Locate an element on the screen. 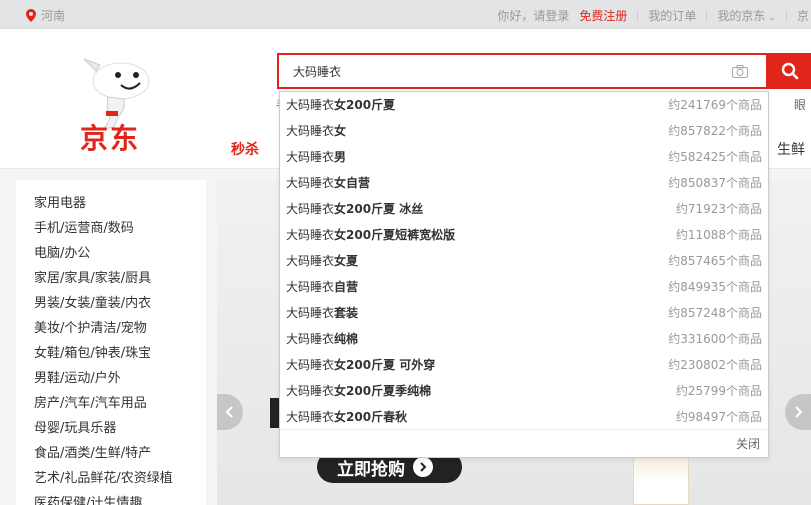 This screenshot has height=505, width=811. category-item: 母婴/玩具乐器 is located at coordinates (111, 428).